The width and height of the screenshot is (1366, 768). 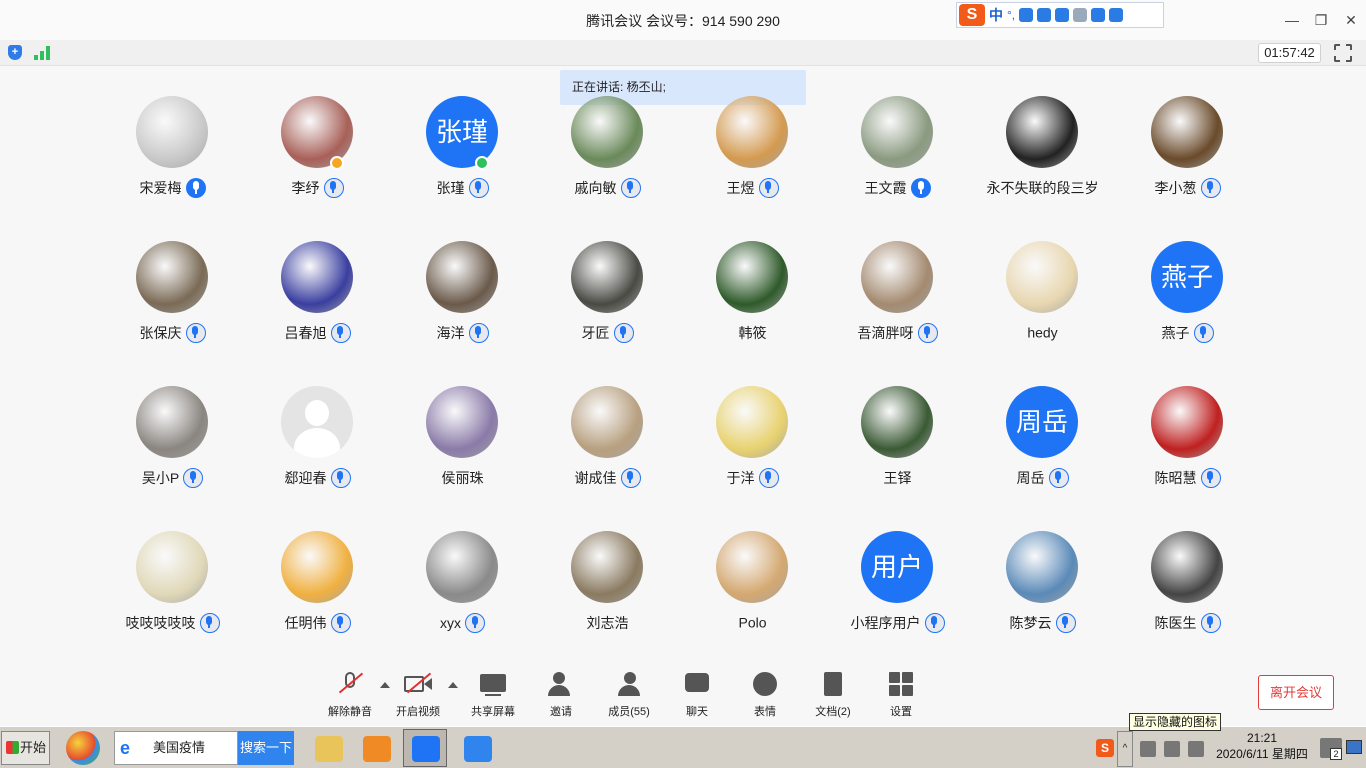 I want to click on participant-tile: 陈医生, so click(x=1187, y=603).